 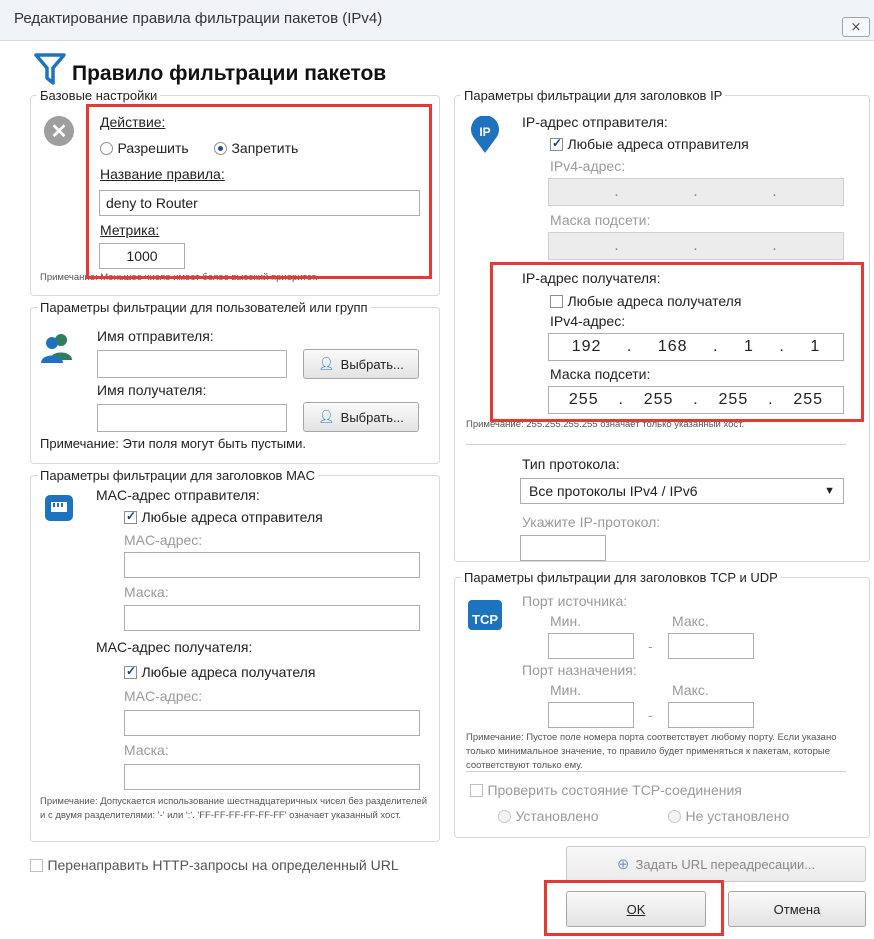 I want to click on mac-dst-label: MAC-адрес получателя:, so click(x=174, y=647).